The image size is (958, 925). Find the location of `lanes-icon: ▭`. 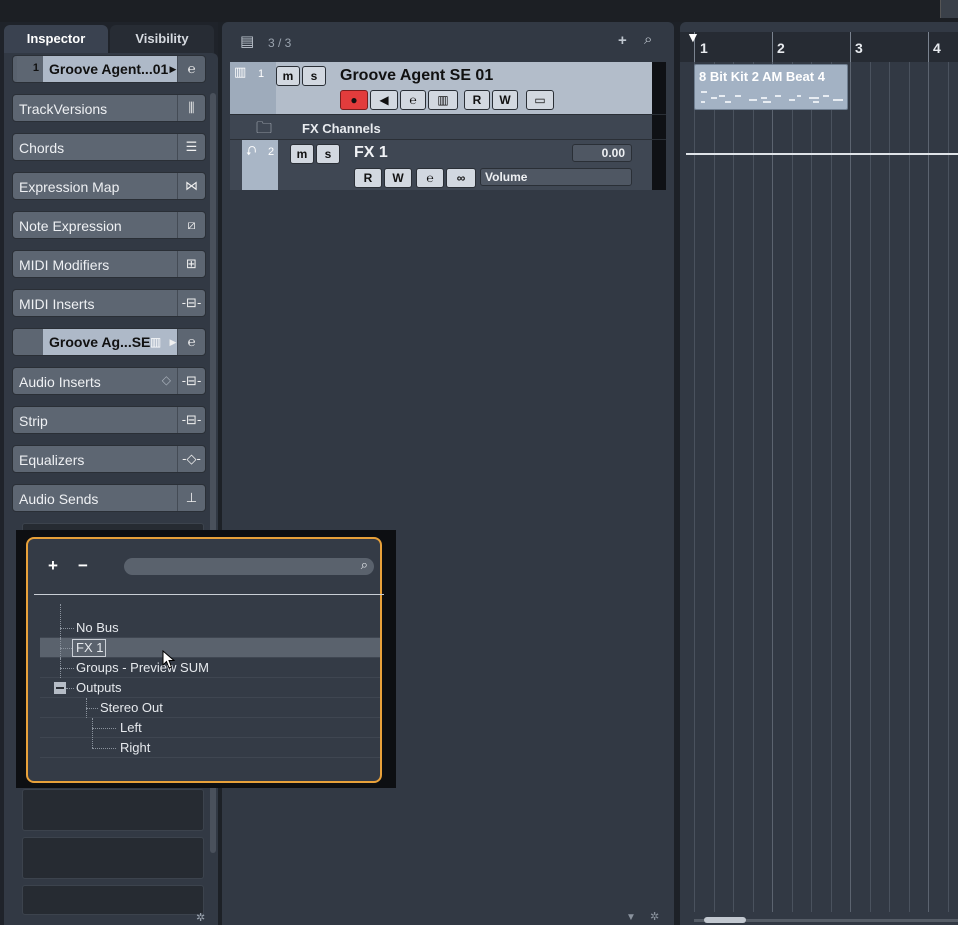

lanes-icon: ▭ is located at coordinates (540, 100).